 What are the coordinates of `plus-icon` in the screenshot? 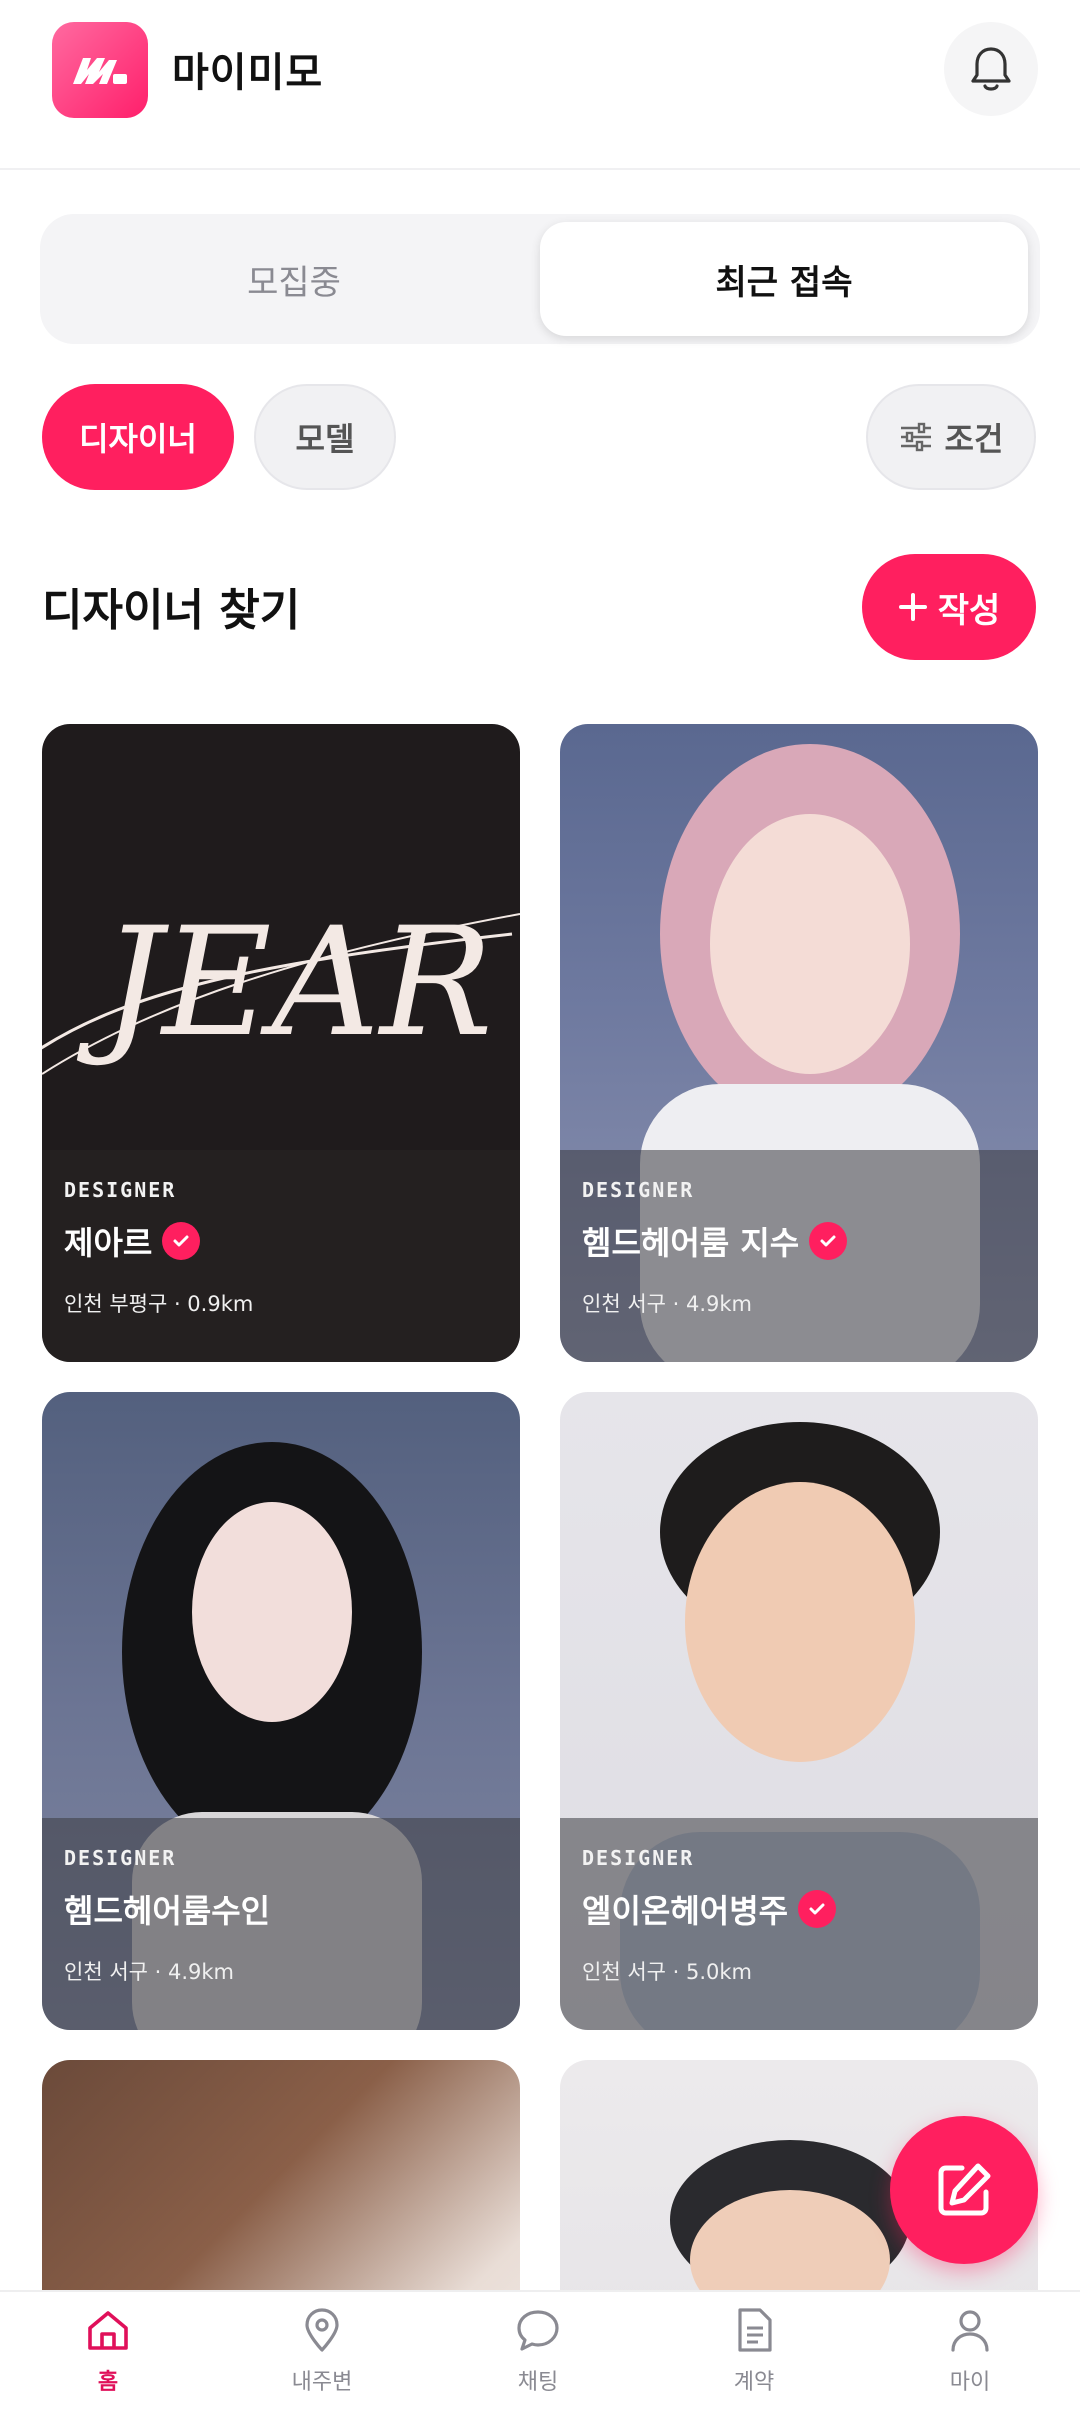 It's located at (912, 607).